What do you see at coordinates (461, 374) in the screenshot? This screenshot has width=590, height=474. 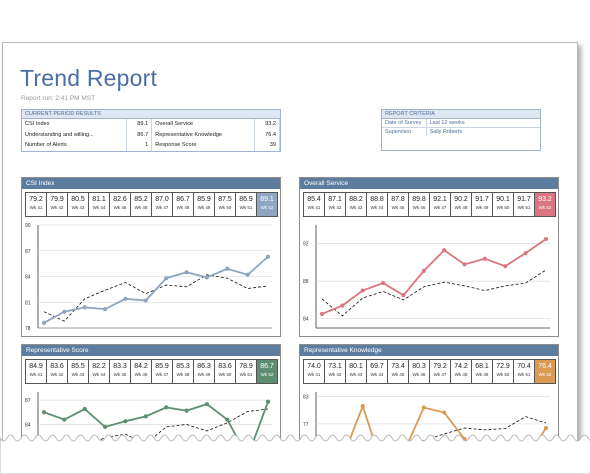 I see `week-label: Wk 48` at bounding box center [461, 374].